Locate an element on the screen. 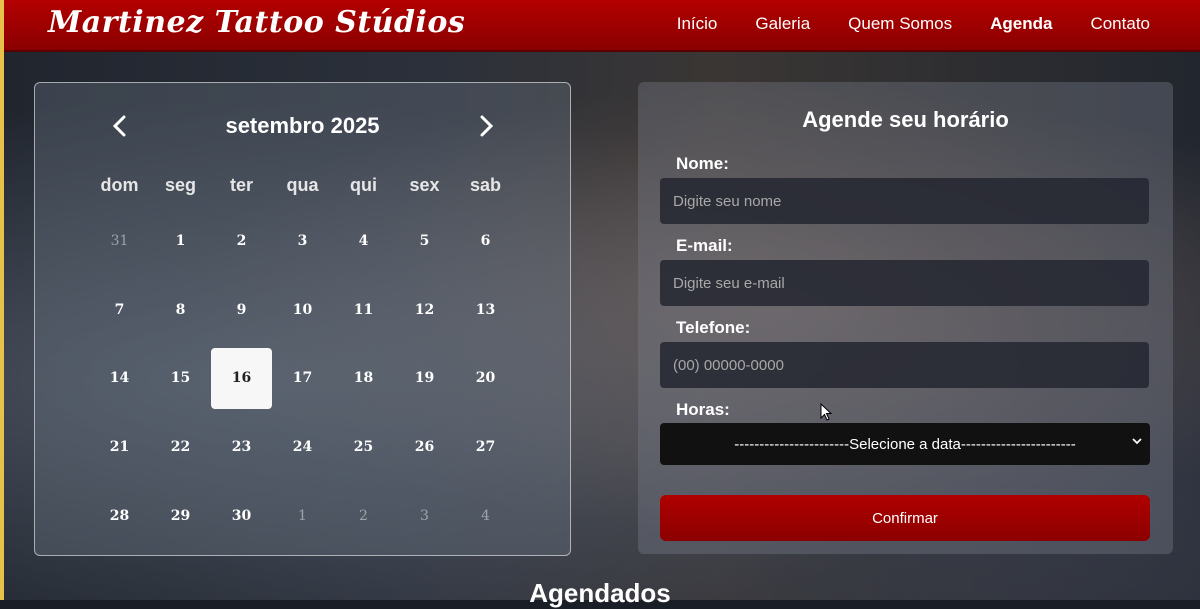 The width and height of the screenshot is (1200, 609). calendar-month-label: setembro 2025 is located at coordinates (302, 125).